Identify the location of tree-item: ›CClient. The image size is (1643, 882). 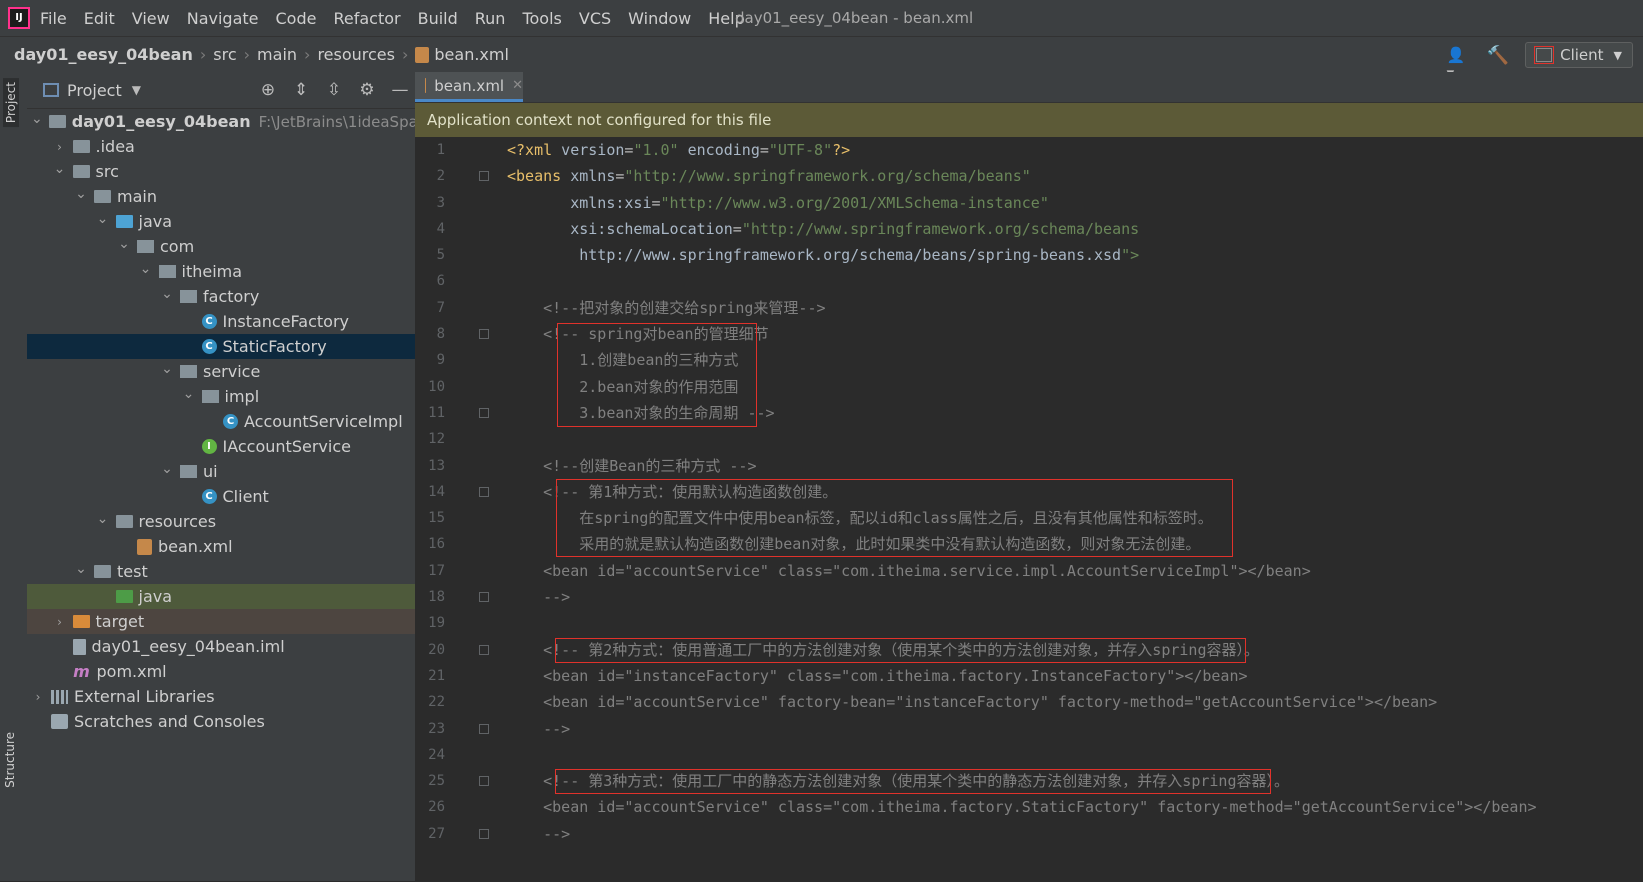
(221, 496).